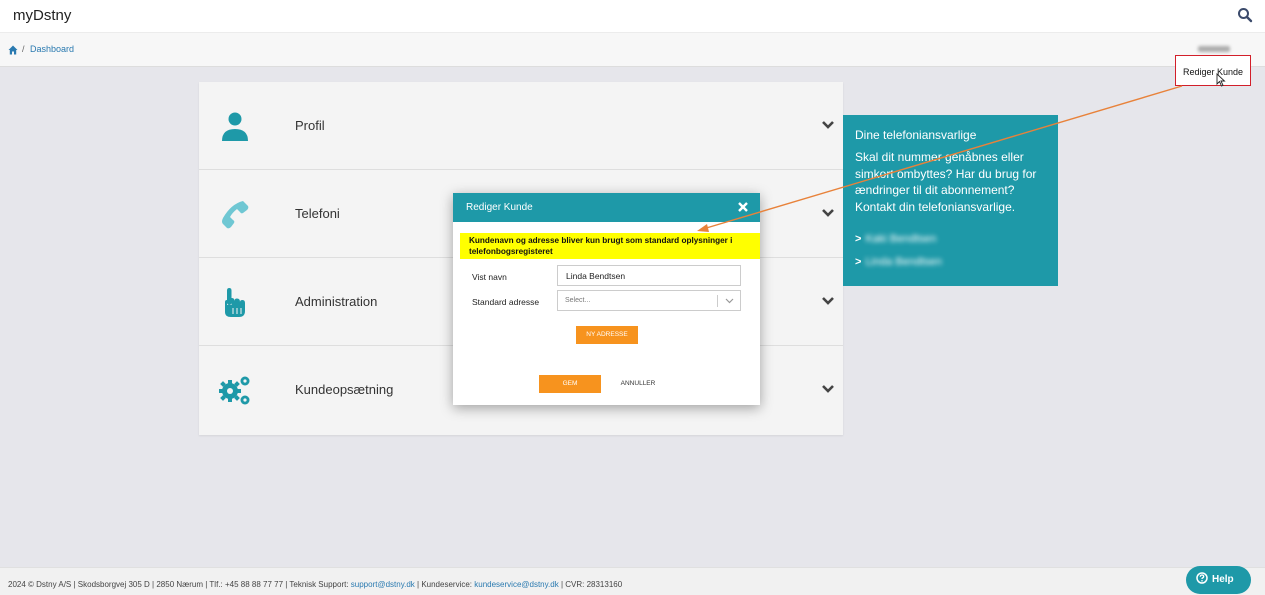  What do you see at coordinates (344, 389) in the screenshot?
I see `card-label: Kundeopsætning` at bounding box center [344, 389].